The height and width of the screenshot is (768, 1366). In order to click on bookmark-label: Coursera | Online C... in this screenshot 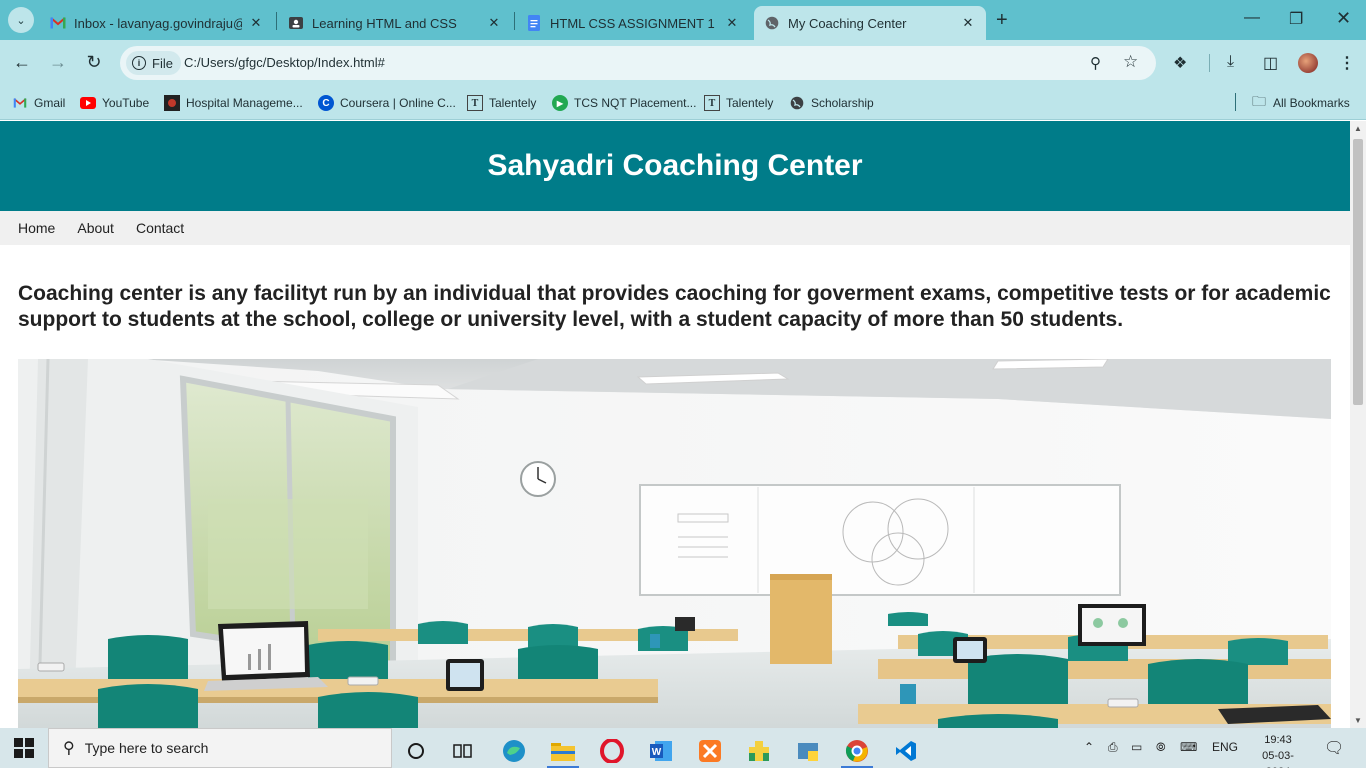, I will do `click(398, 103)`.